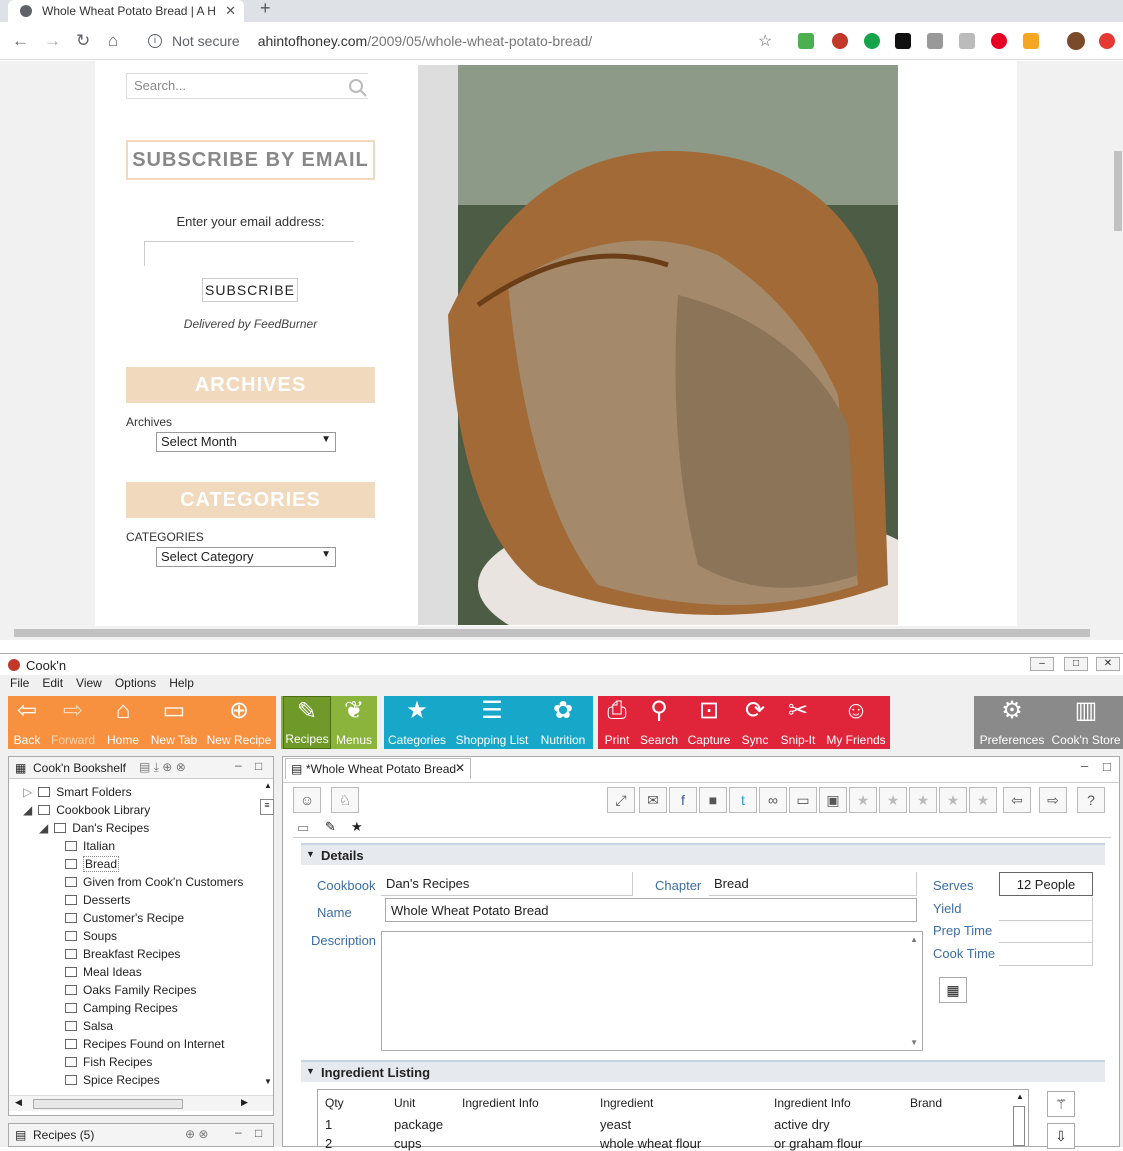  Describe the element at coordinates (914, 1042) in the screenshot. I see `scroll-down-icon: ▼` at that location.